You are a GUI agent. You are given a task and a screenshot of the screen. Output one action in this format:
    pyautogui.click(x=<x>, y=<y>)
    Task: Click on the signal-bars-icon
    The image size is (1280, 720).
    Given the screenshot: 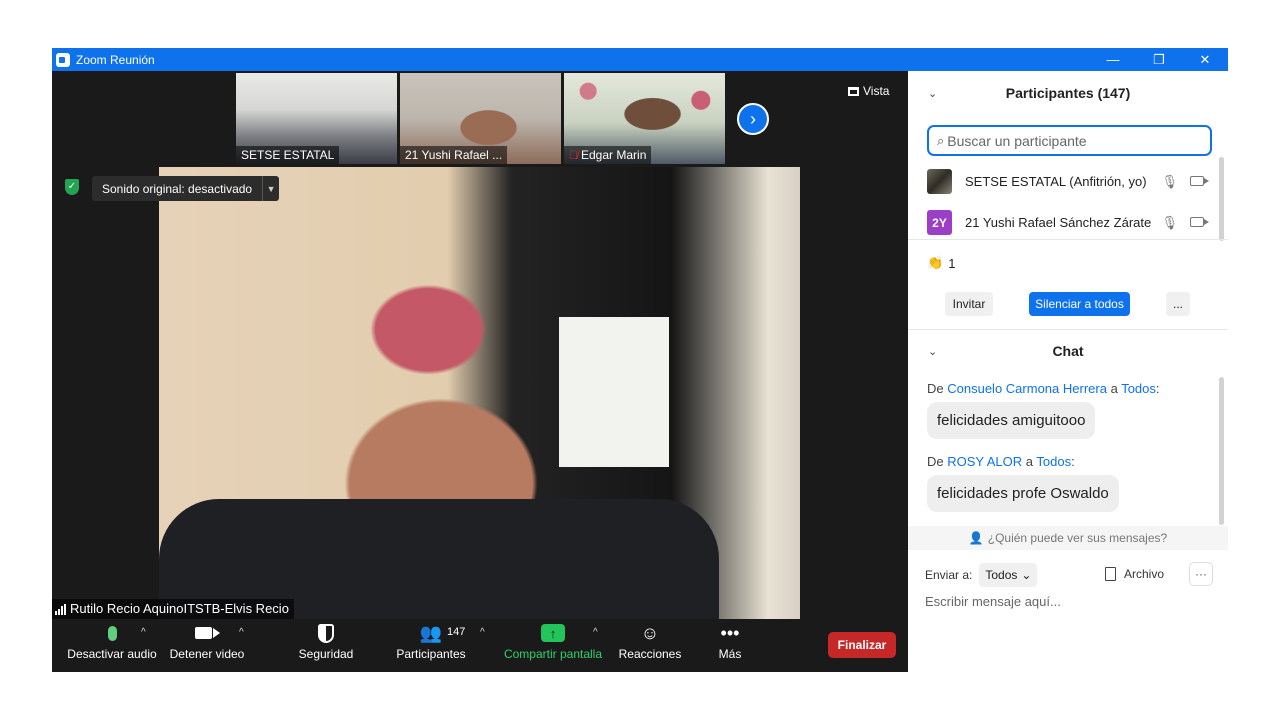 What is the action you would take?
    pyautogui.click(x=60, y=609)
    